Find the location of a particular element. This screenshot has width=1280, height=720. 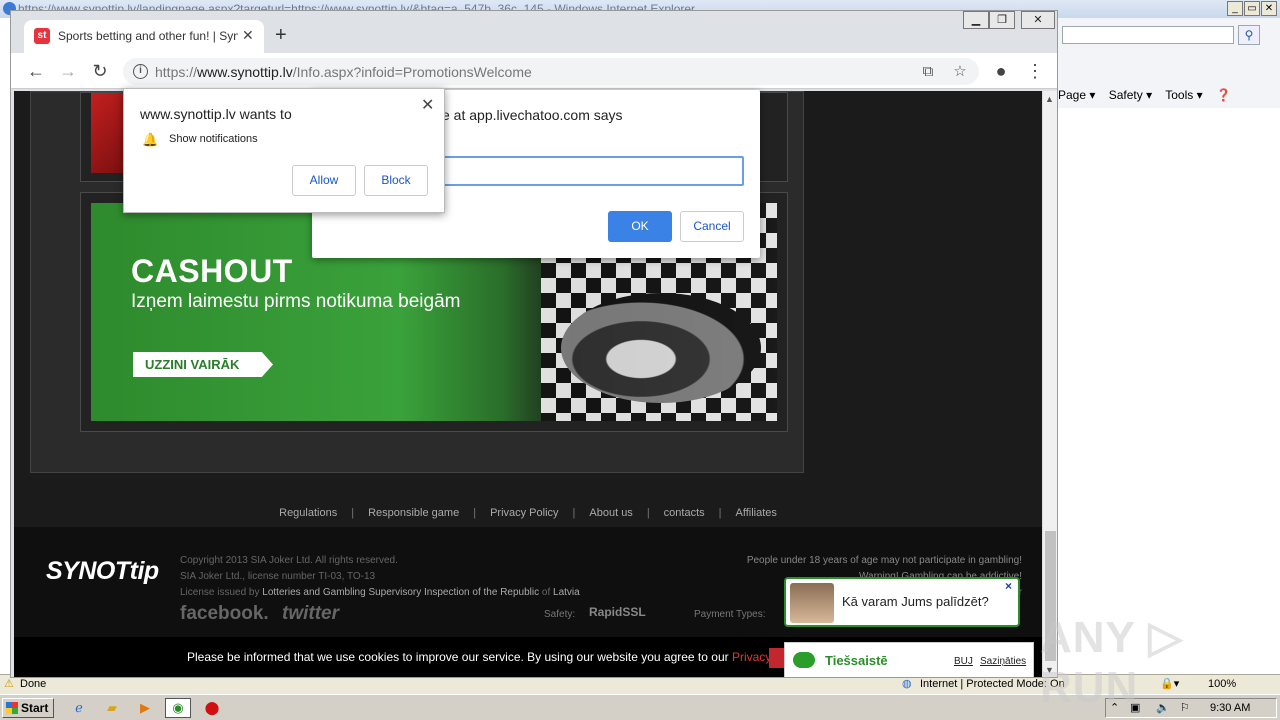

chat-bar: Tiešsaistē BUJ Saziņāties is located at coordinates (909, 659).